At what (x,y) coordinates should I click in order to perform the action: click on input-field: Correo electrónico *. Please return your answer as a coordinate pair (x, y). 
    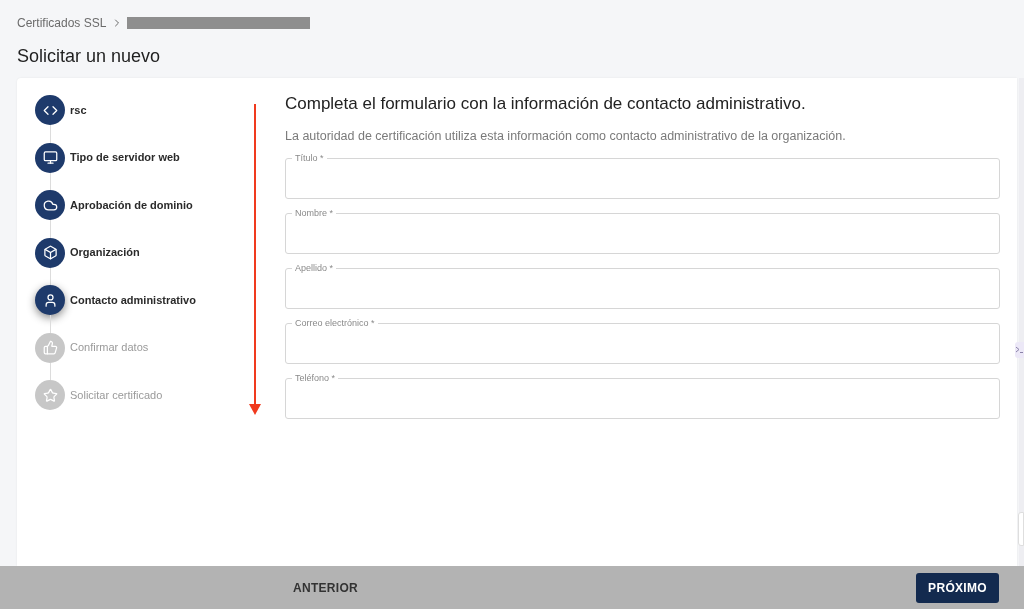
    Looking at the image, I should click on (642, 341).